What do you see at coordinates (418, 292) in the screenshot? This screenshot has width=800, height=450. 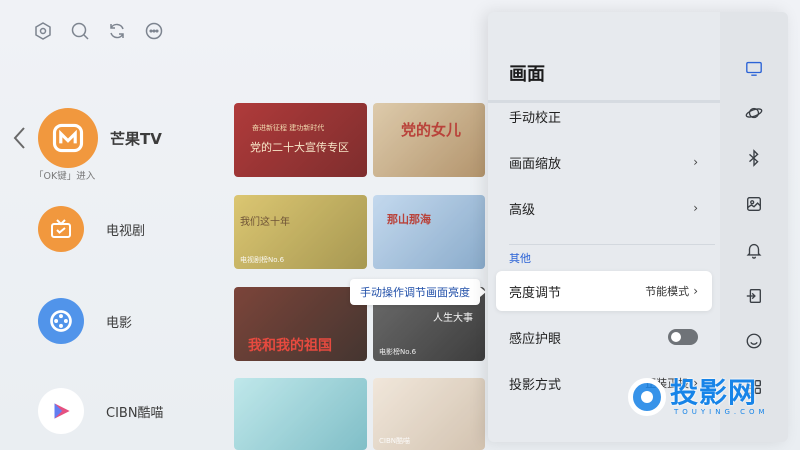 I see `brightness-tooltip: 手动操作调节画面亮度` at bounding box center [418, 292].